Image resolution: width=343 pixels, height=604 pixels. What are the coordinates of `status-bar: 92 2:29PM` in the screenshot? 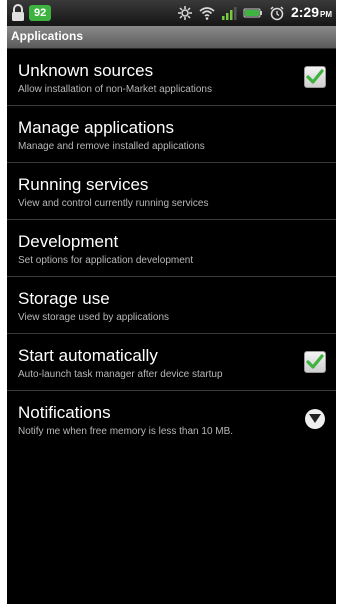 It's located at (171, 13).